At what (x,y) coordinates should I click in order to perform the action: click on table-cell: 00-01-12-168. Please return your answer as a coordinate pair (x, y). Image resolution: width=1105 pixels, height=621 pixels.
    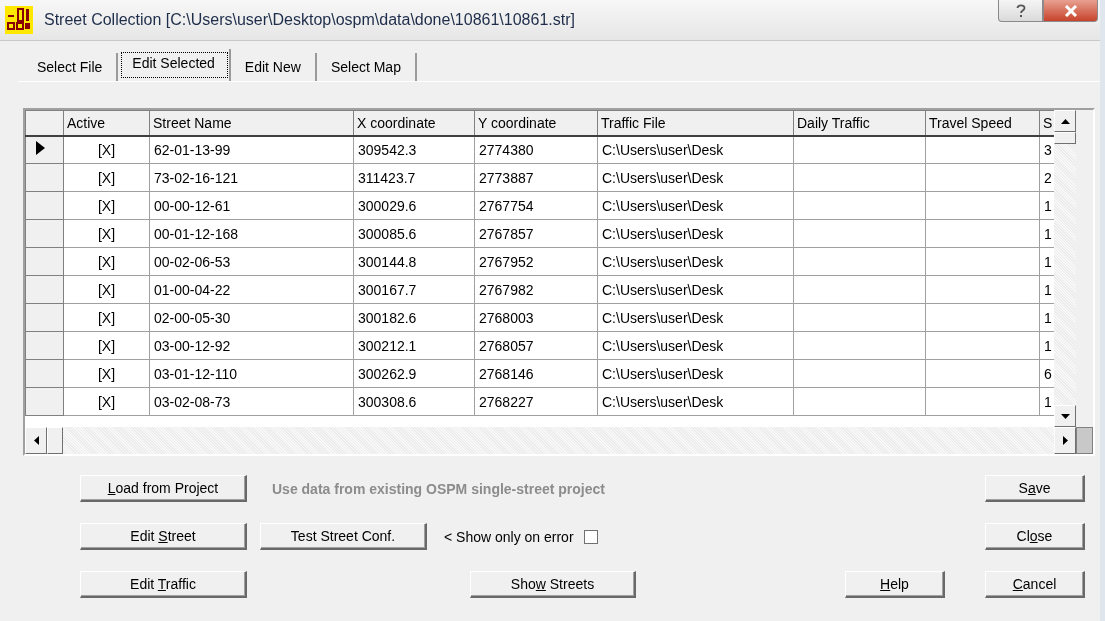
    Looking at the image, I should click on (251, 233).